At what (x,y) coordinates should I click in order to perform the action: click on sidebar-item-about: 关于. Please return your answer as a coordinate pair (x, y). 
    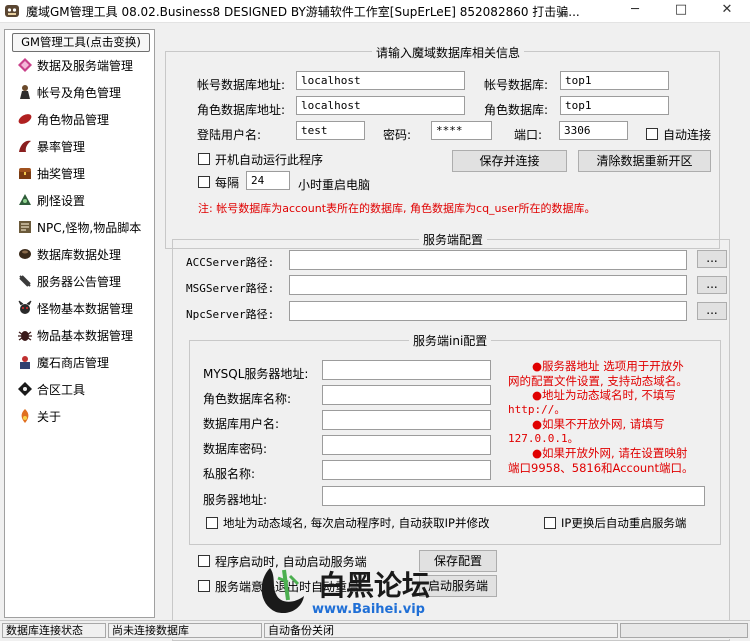
    Looking at the image, I should click on (39, 417).